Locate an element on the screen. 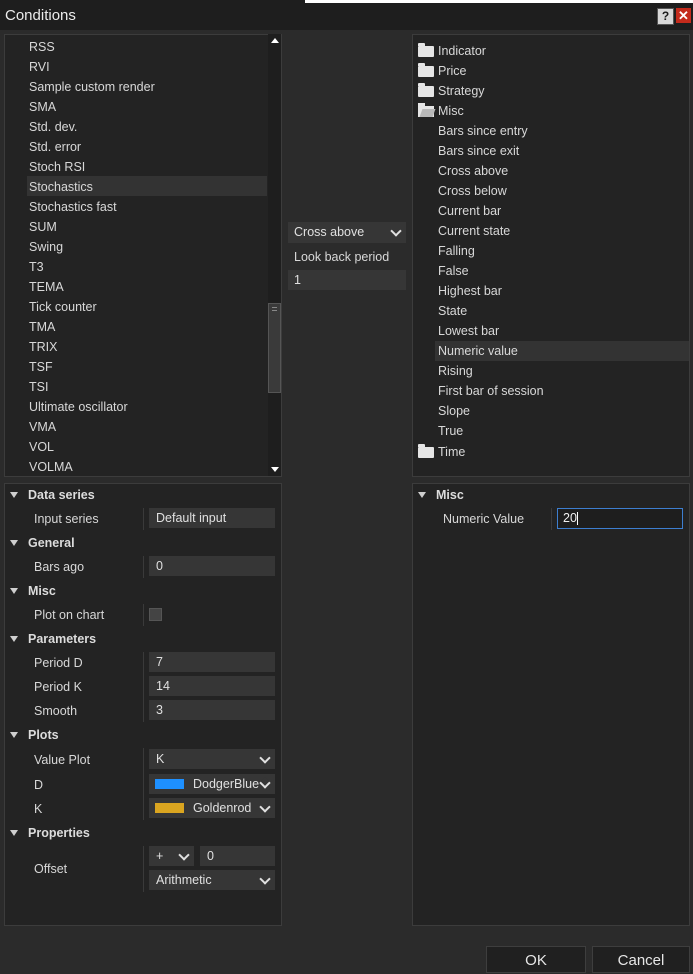  indicator-list-item: VOLMA is located at coordinates (51, 467).